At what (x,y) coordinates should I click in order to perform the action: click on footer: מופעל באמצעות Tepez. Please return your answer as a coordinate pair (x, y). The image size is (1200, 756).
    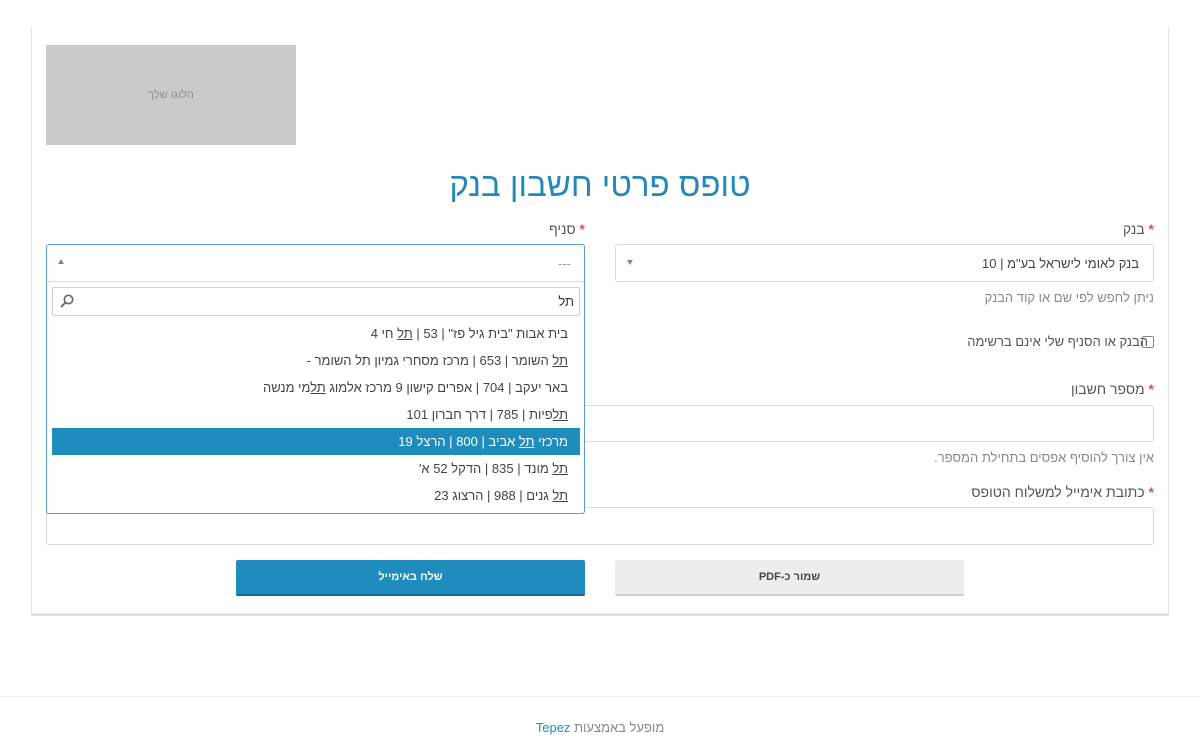
    Looking at the image, I should click on (600, 727).